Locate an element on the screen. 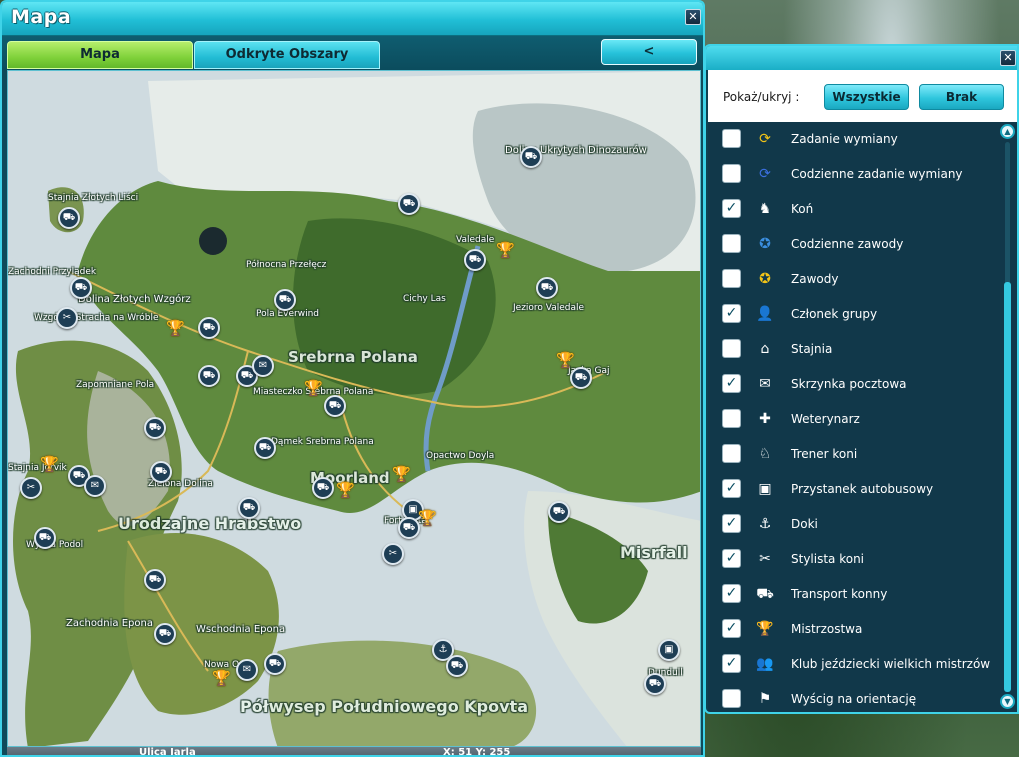  map-titlebar: Mapa ✕ is located at coordinates (352, 19).